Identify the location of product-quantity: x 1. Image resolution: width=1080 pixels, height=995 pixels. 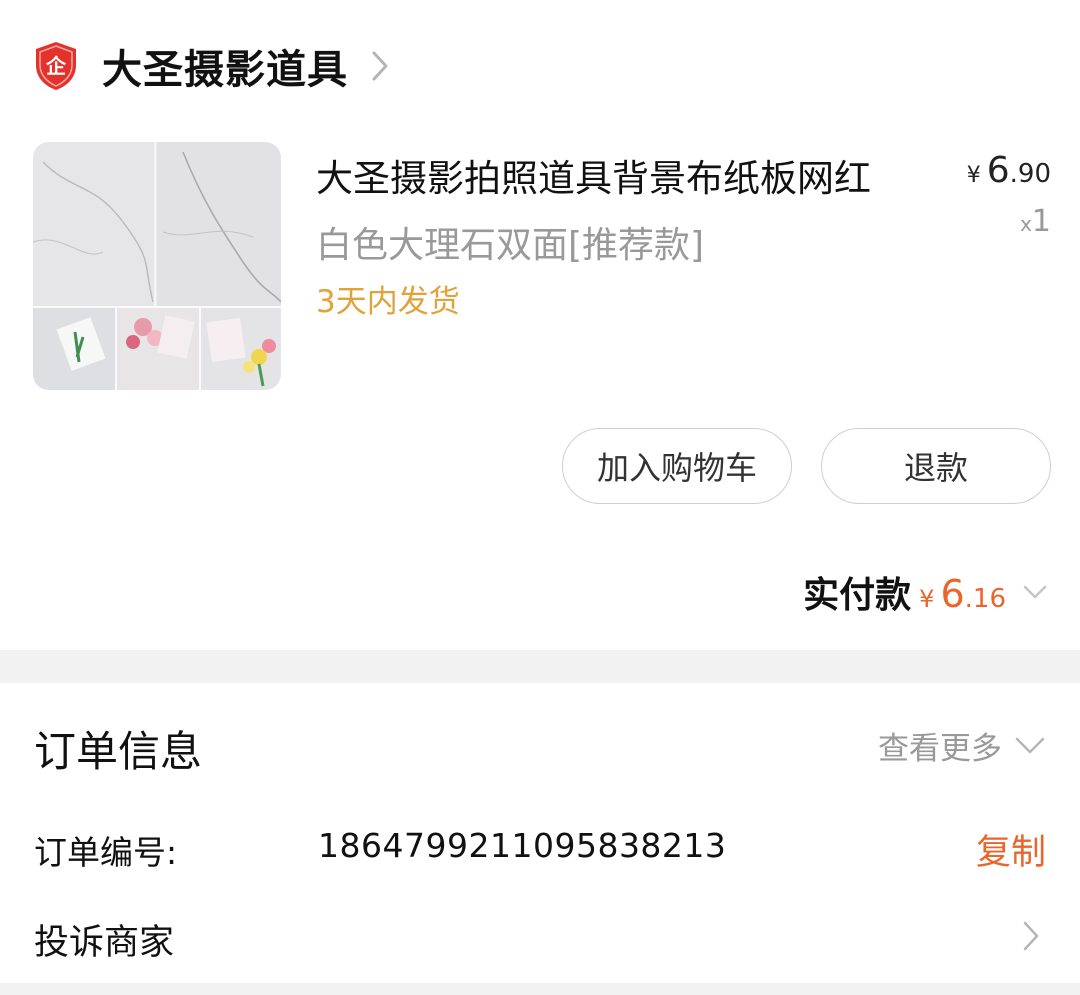
(1035, 221).